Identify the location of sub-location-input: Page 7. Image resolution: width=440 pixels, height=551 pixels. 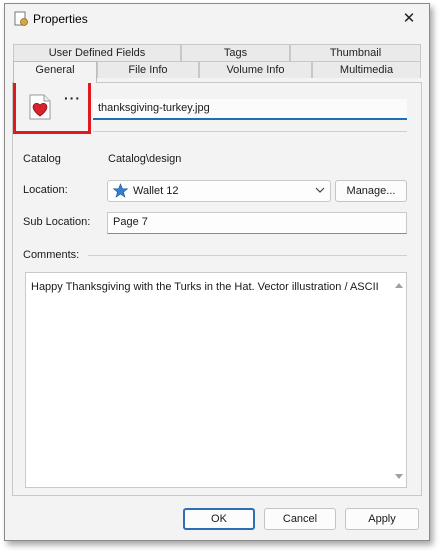
(257, 223).